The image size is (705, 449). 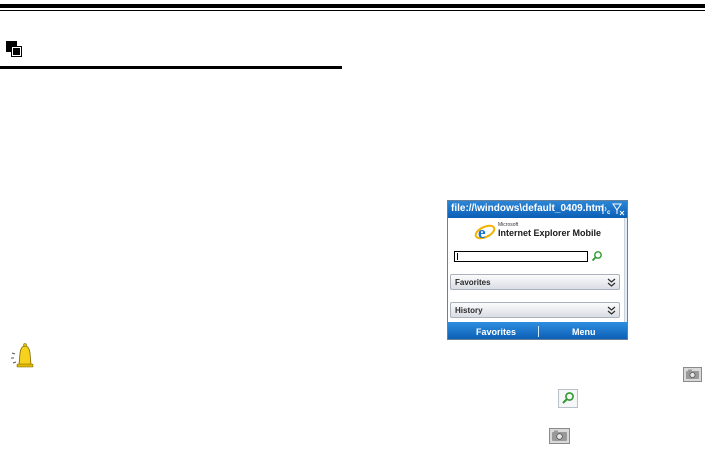 What do you see at coordinates (535, 282) in the screenshot?
I see `favorites-panel: Favorites` at bounding box center [535, 282].